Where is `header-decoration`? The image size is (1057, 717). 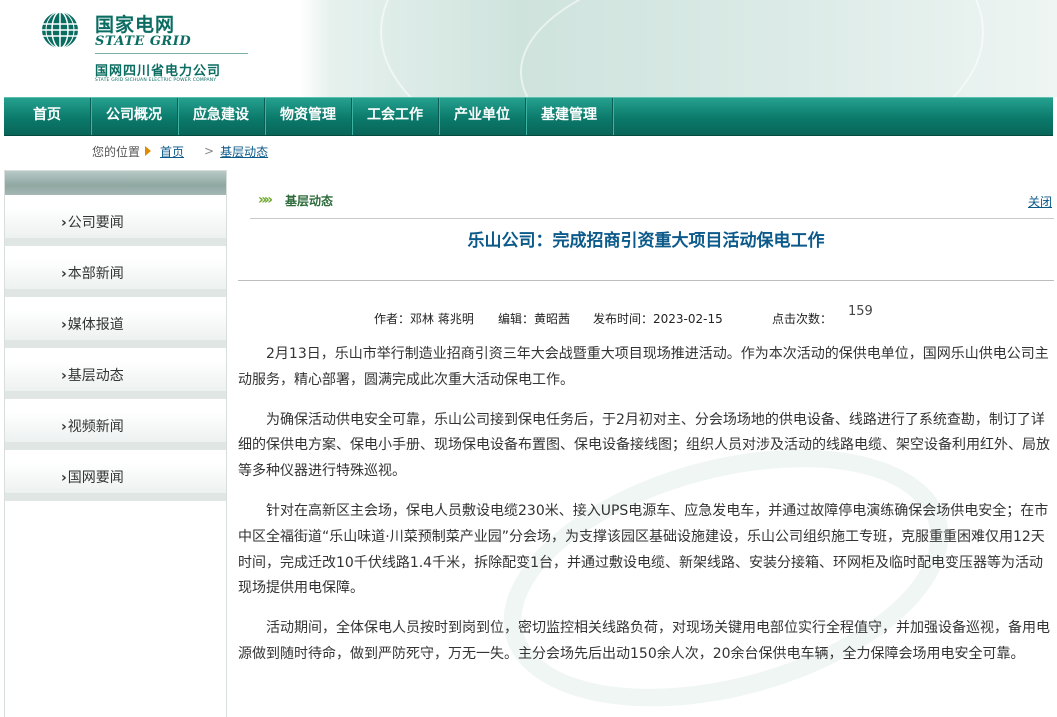
header-decoration is located at coordinates (788, 48).